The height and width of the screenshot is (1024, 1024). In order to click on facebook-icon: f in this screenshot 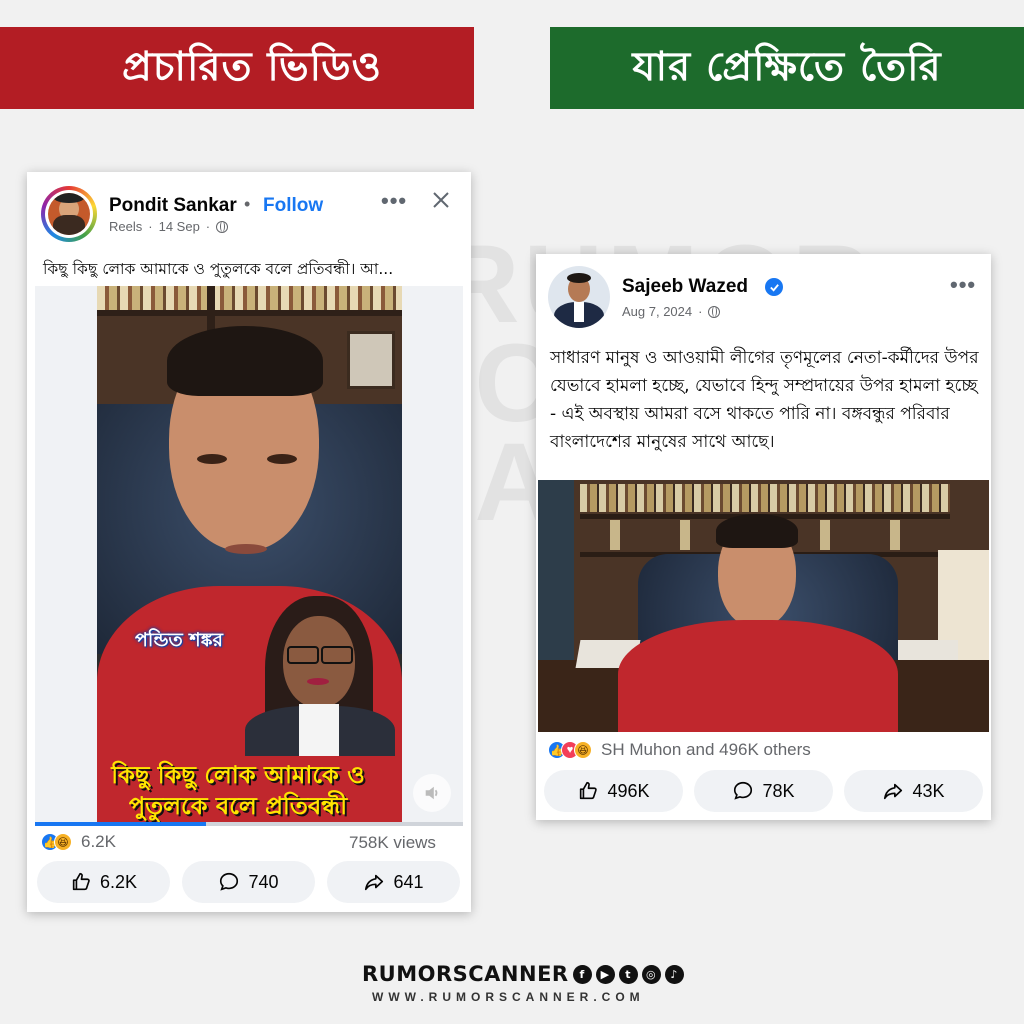, I will do `click(582, 974)`.